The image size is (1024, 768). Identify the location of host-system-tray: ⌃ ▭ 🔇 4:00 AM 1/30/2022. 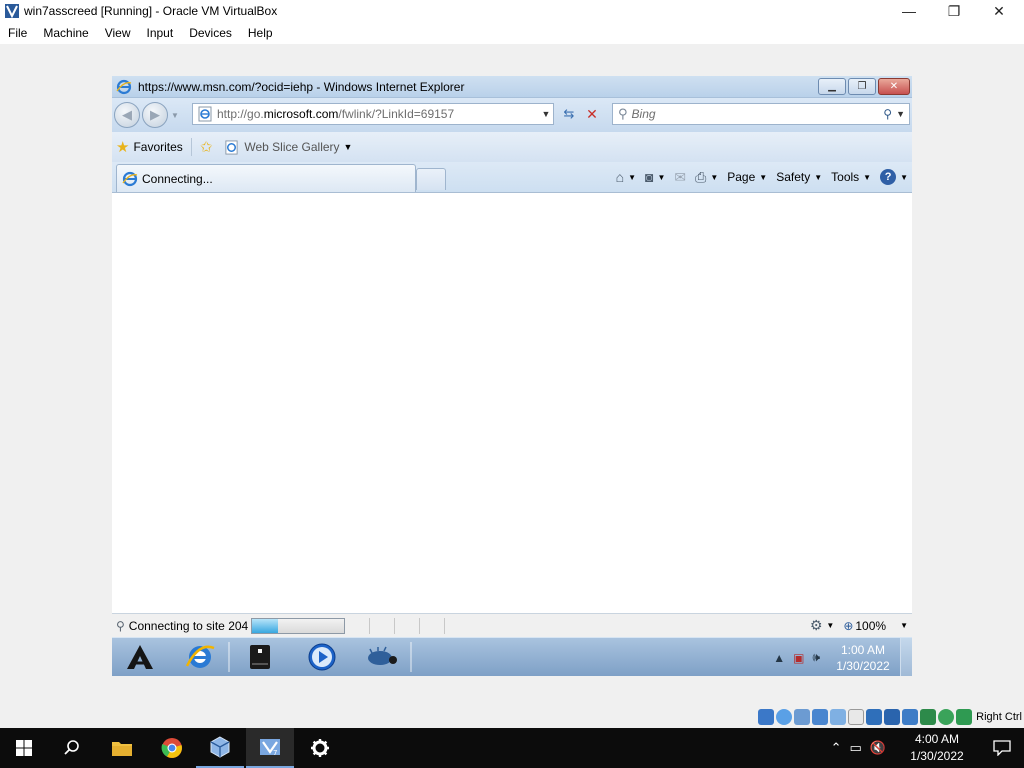
(927, 748).